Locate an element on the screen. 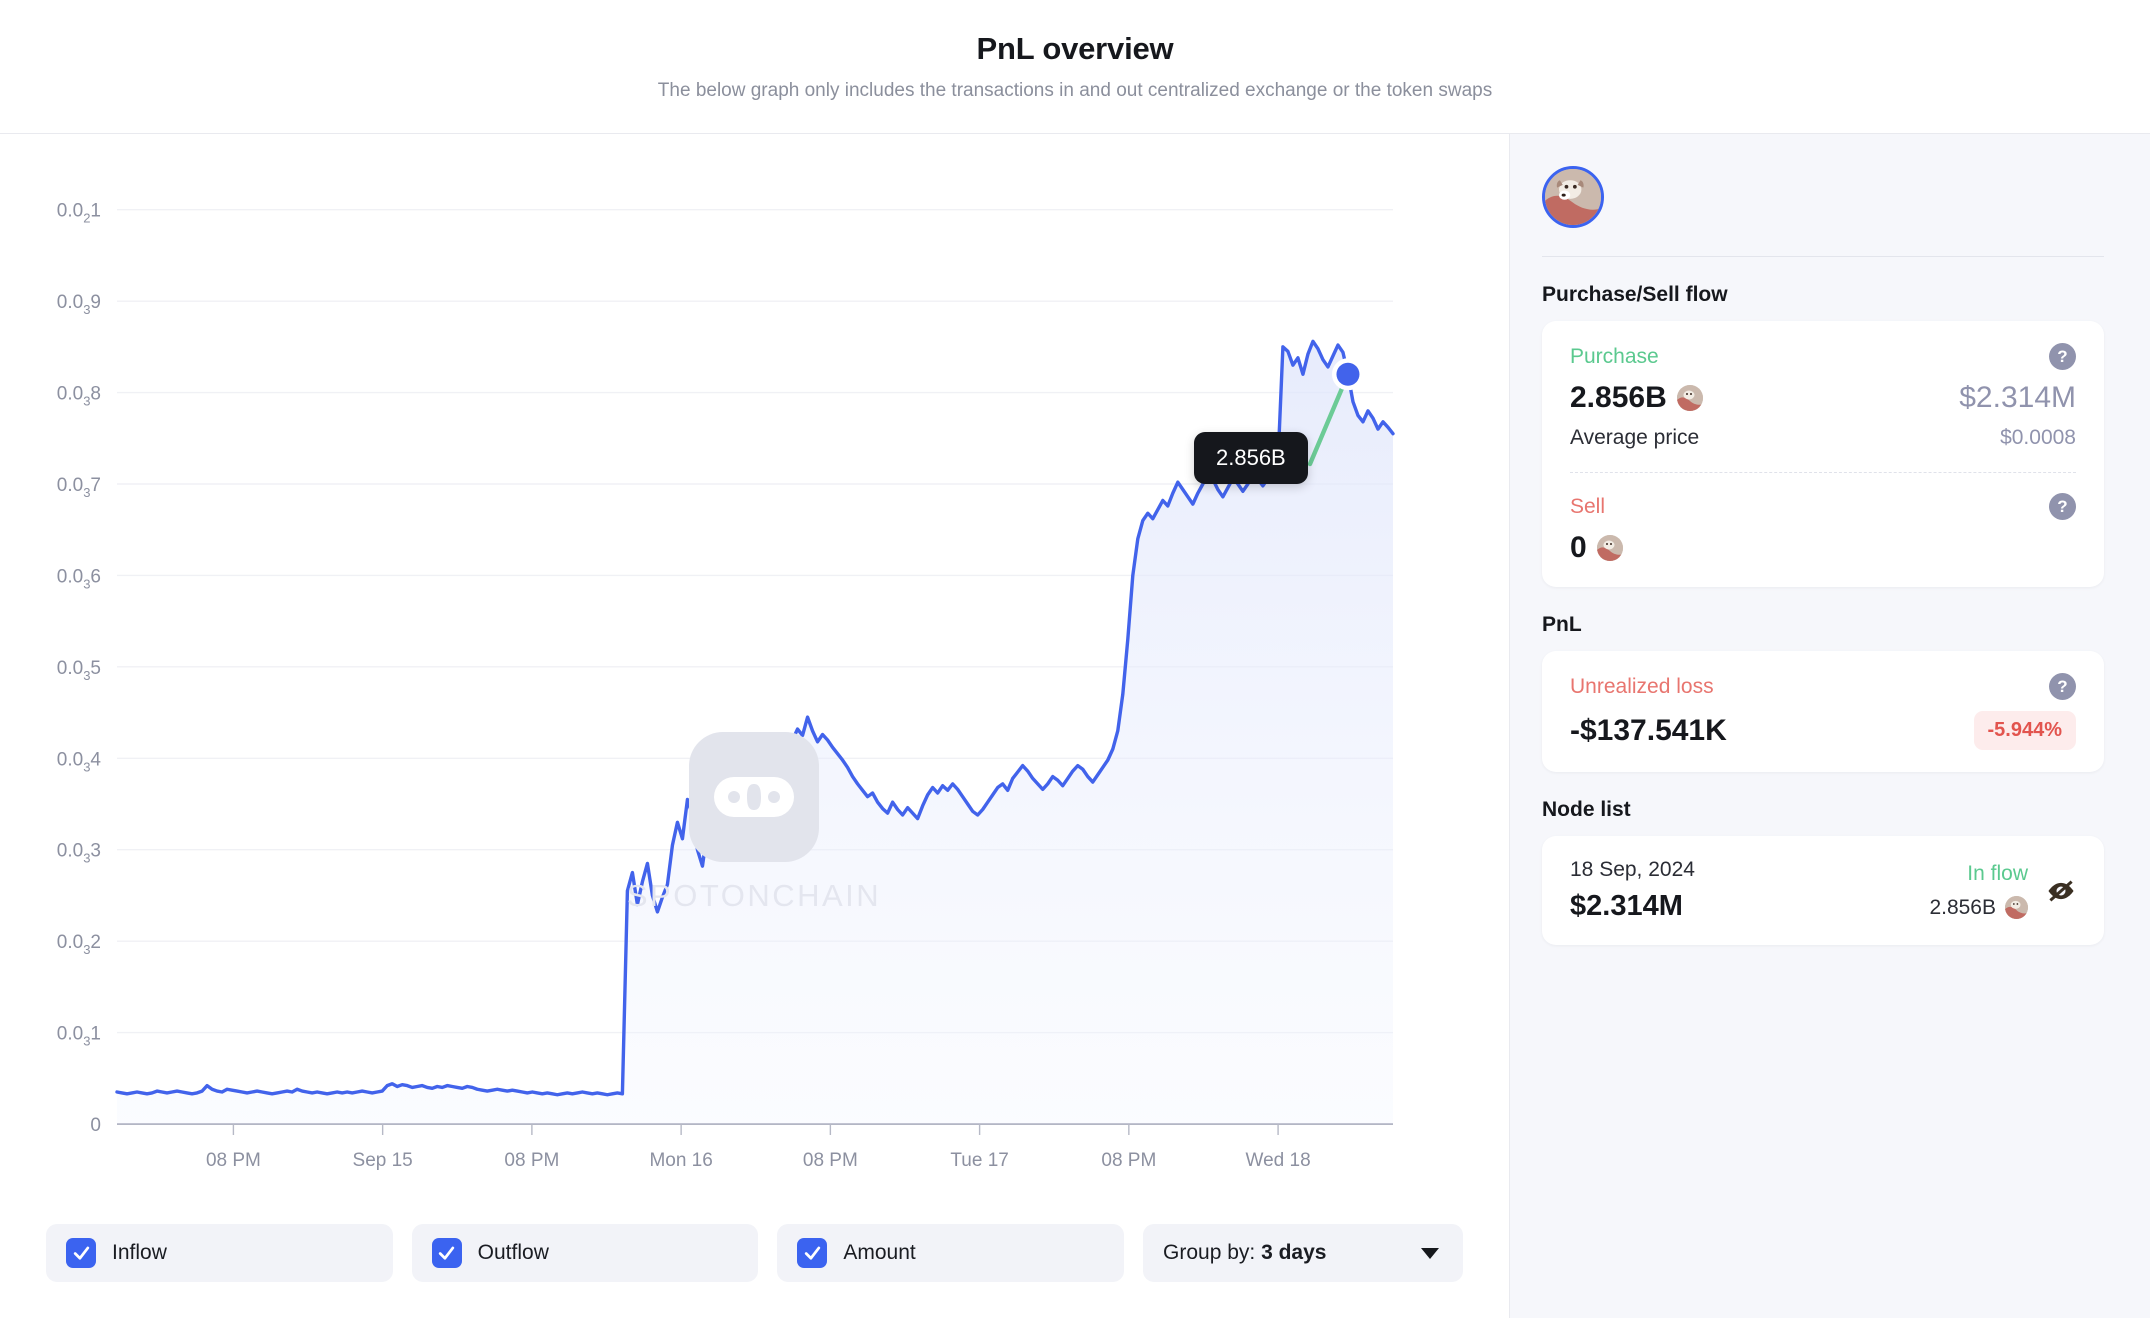  svg-text: Tue 17 is located at coordinates (979, 1160).